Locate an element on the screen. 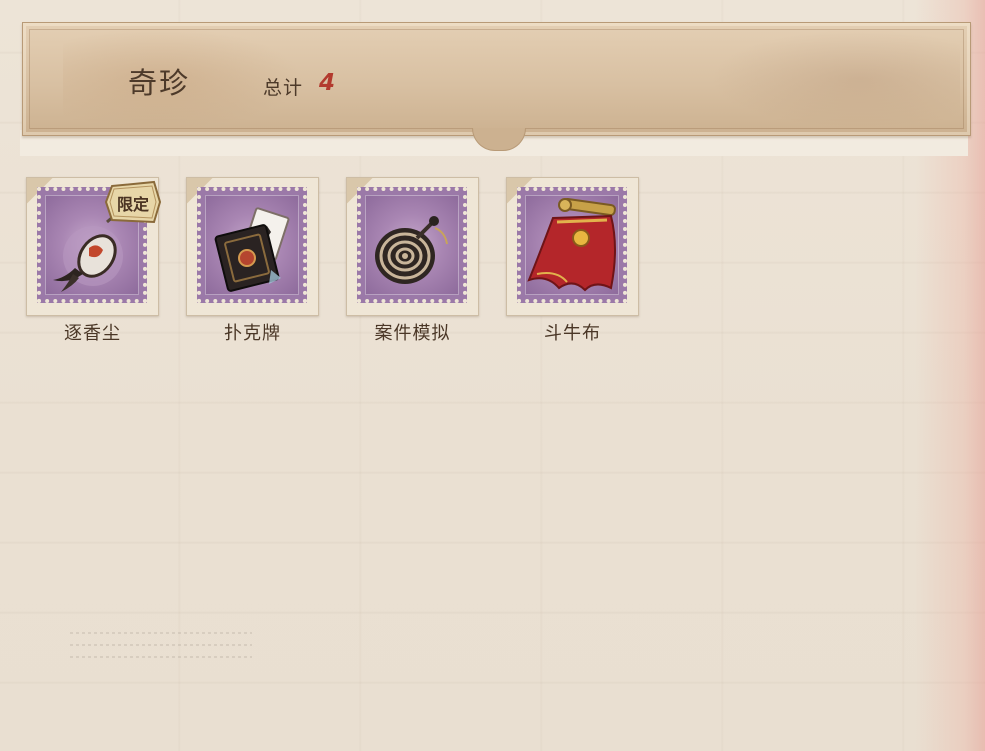  item-label: 逐香尘 is located at coordinates (92, 333).